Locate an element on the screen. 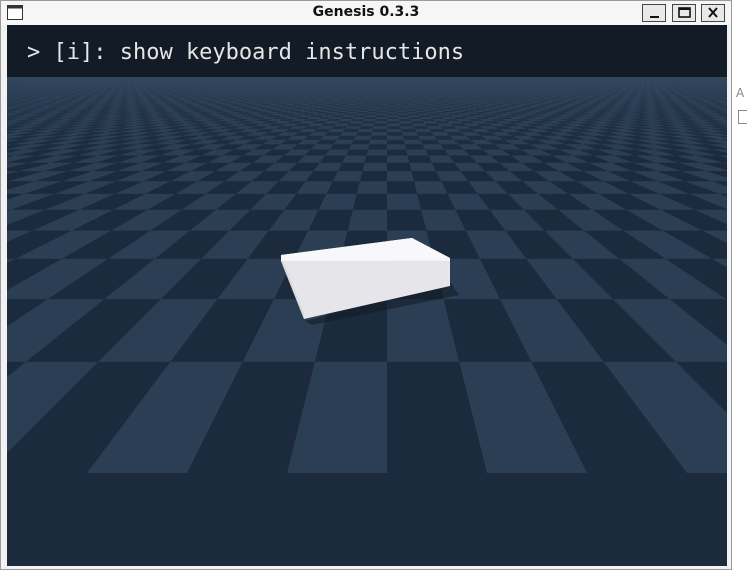 The height and width of the screenshot is (575, 747). maximize-icon is located at coordinates (684, 12).